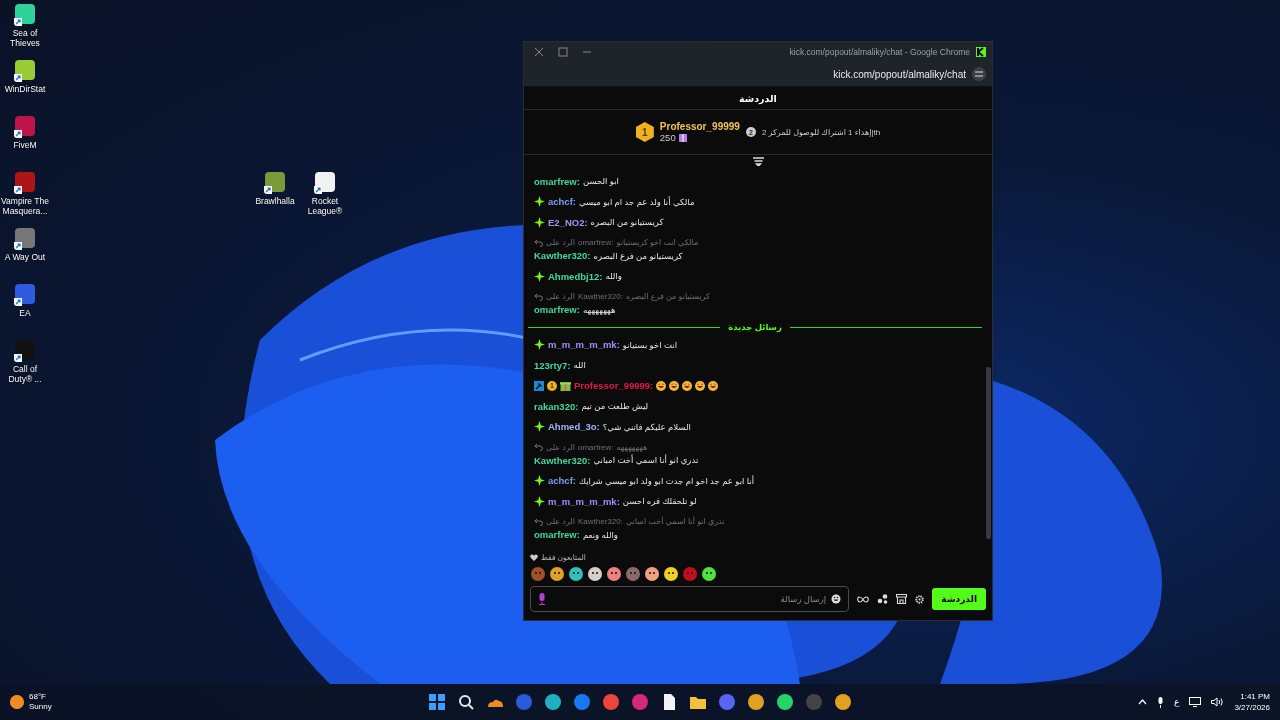 Image resolution: width=1280 pixels, height=720 pixels. What do you see at coordinates (275, 201) in the screenshot?
I see `shortcut-label: Brawlhalla` at bounding box center [275, 201].